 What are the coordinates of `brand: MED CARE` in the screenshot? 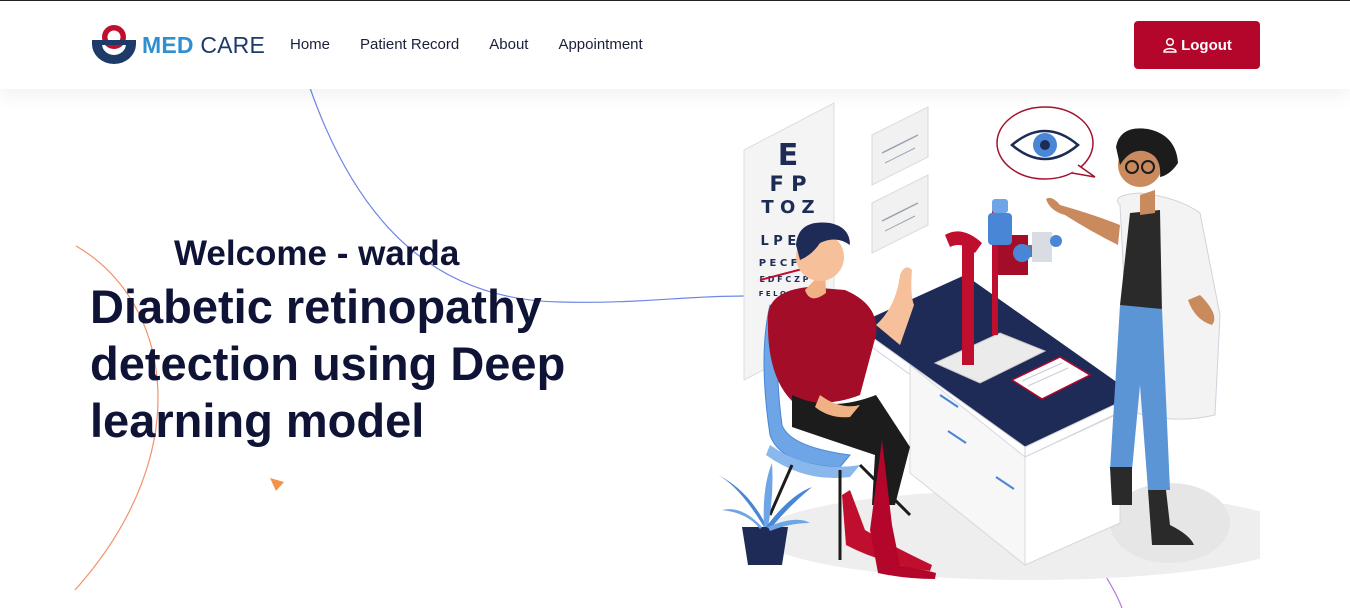 It's located at (177, 45).